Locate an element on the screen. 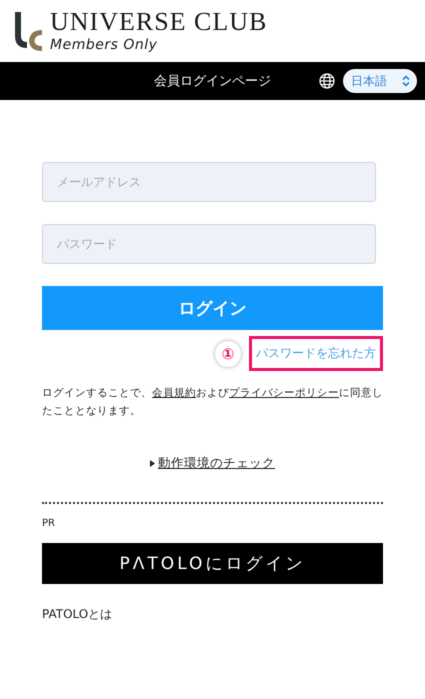  step-marker: ① is located at coordinates (228, 353).